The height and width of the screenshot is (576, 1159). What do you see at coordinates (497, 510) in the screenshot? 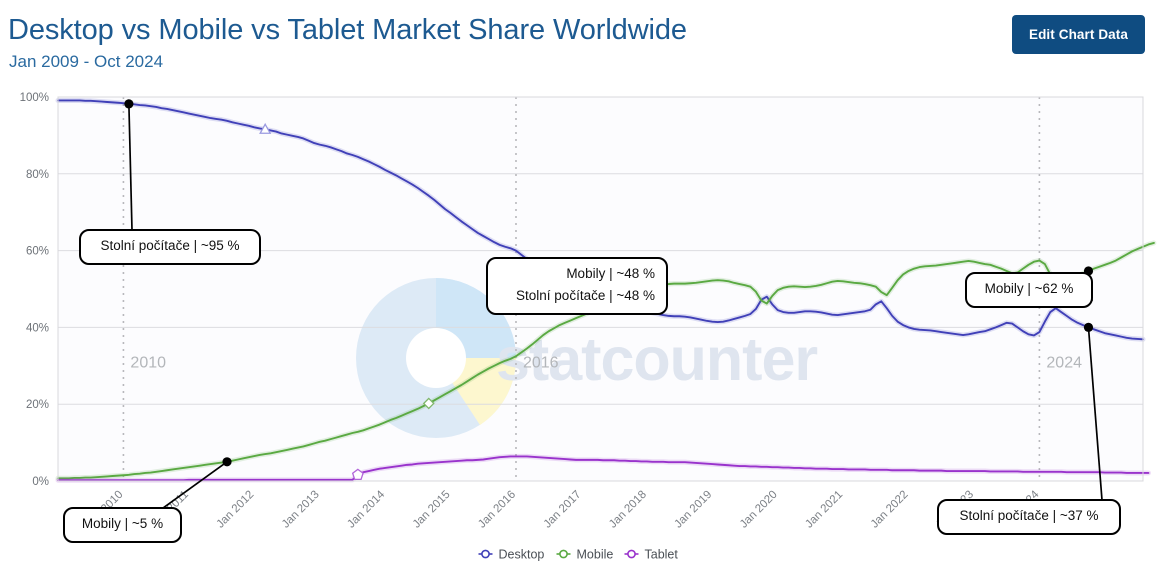
I see `x-axis-tick-label: Jan 2016` at bounding box center [497, 510].